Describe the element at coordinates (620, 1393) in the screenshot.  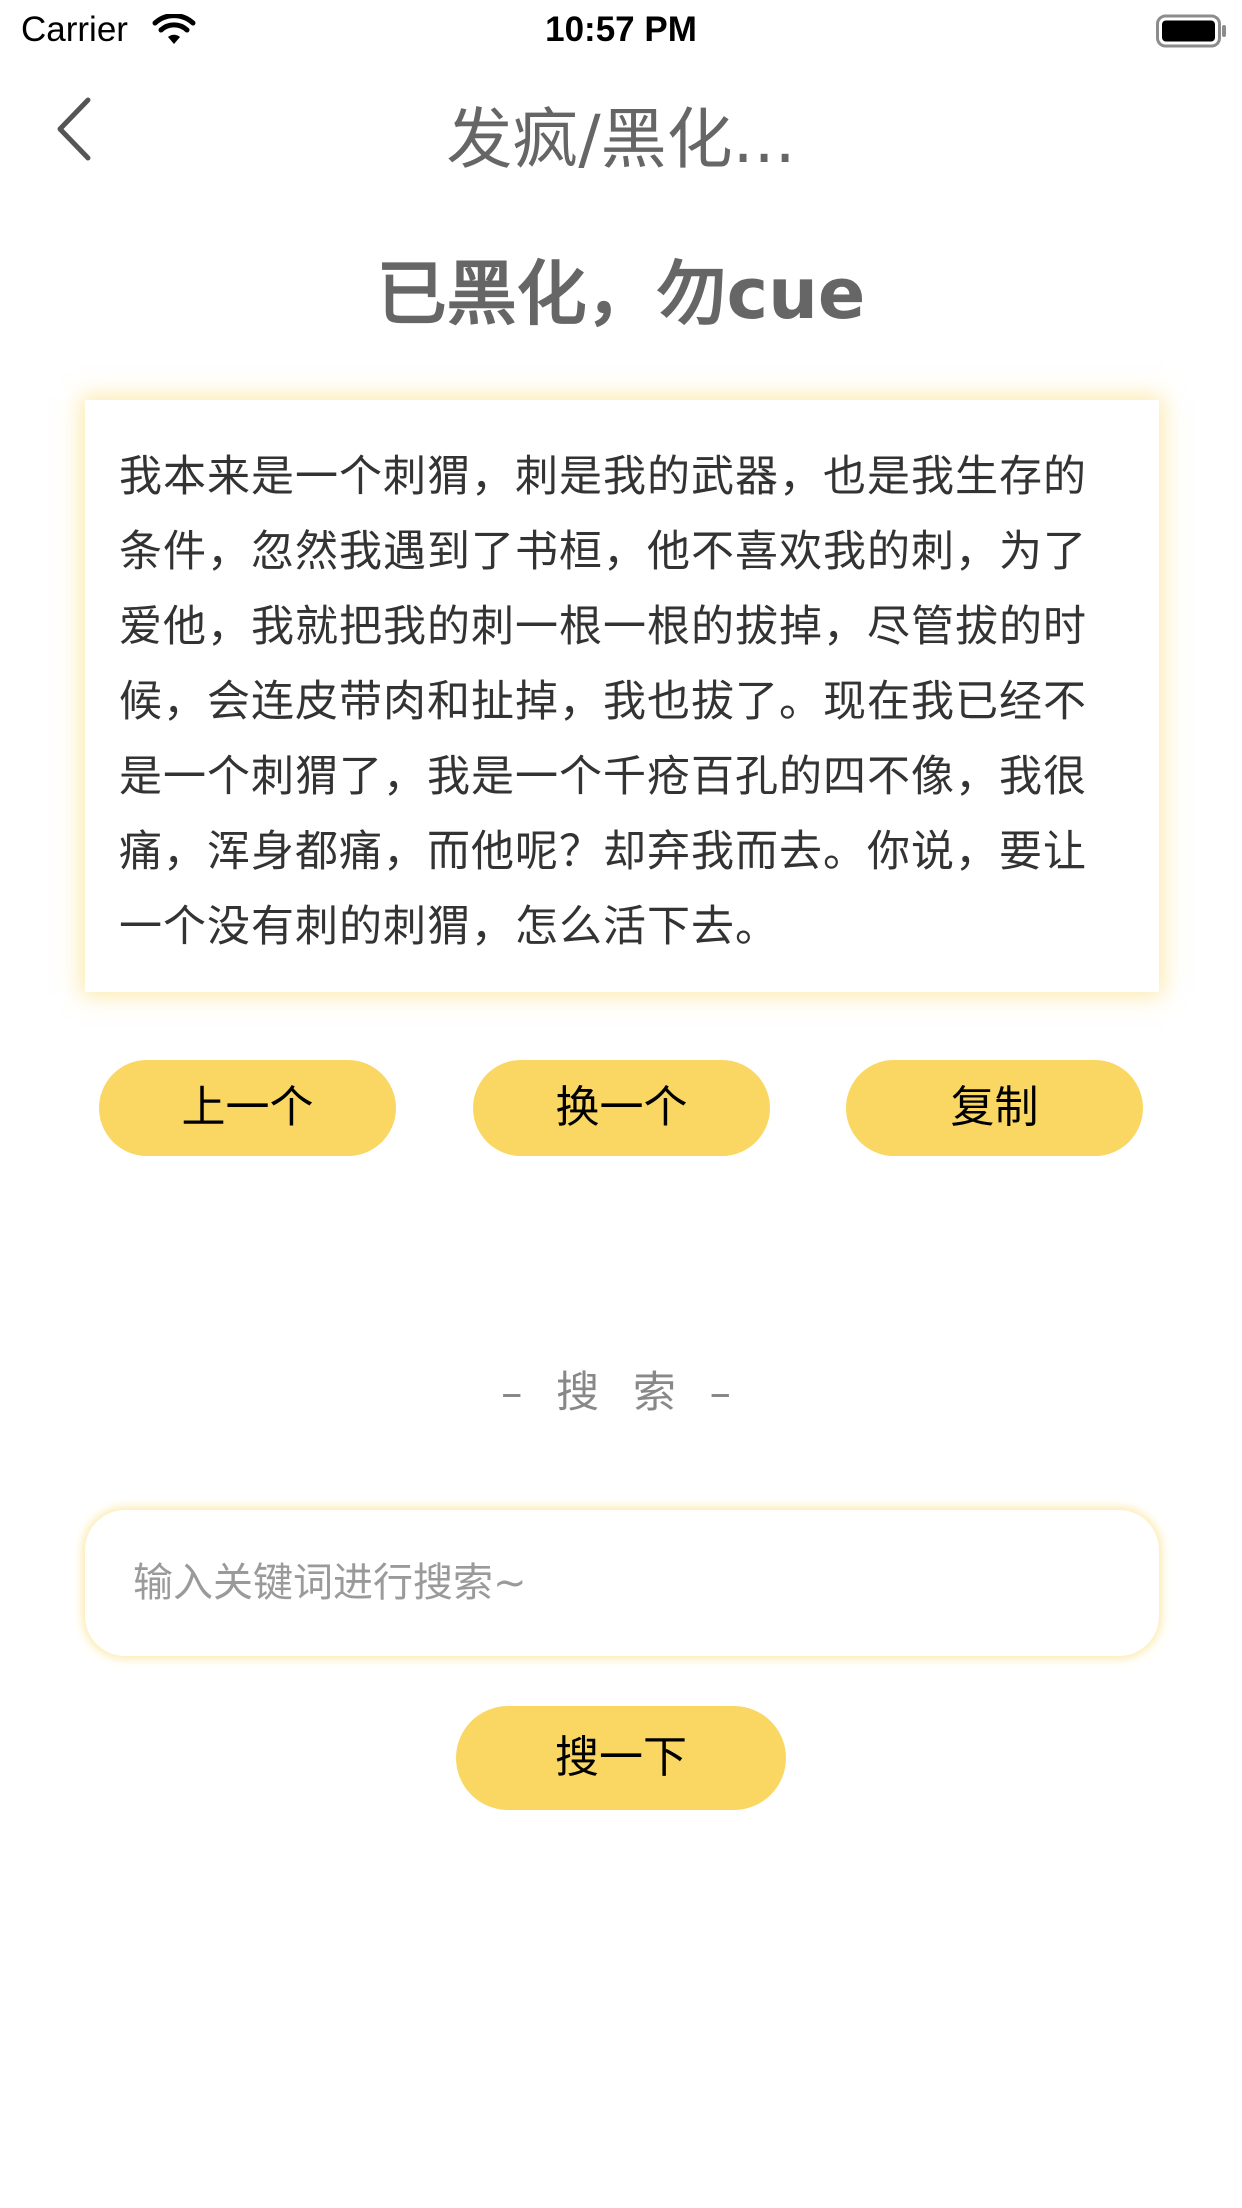
I see `search-section-title: – 搜 索 –` at that location.